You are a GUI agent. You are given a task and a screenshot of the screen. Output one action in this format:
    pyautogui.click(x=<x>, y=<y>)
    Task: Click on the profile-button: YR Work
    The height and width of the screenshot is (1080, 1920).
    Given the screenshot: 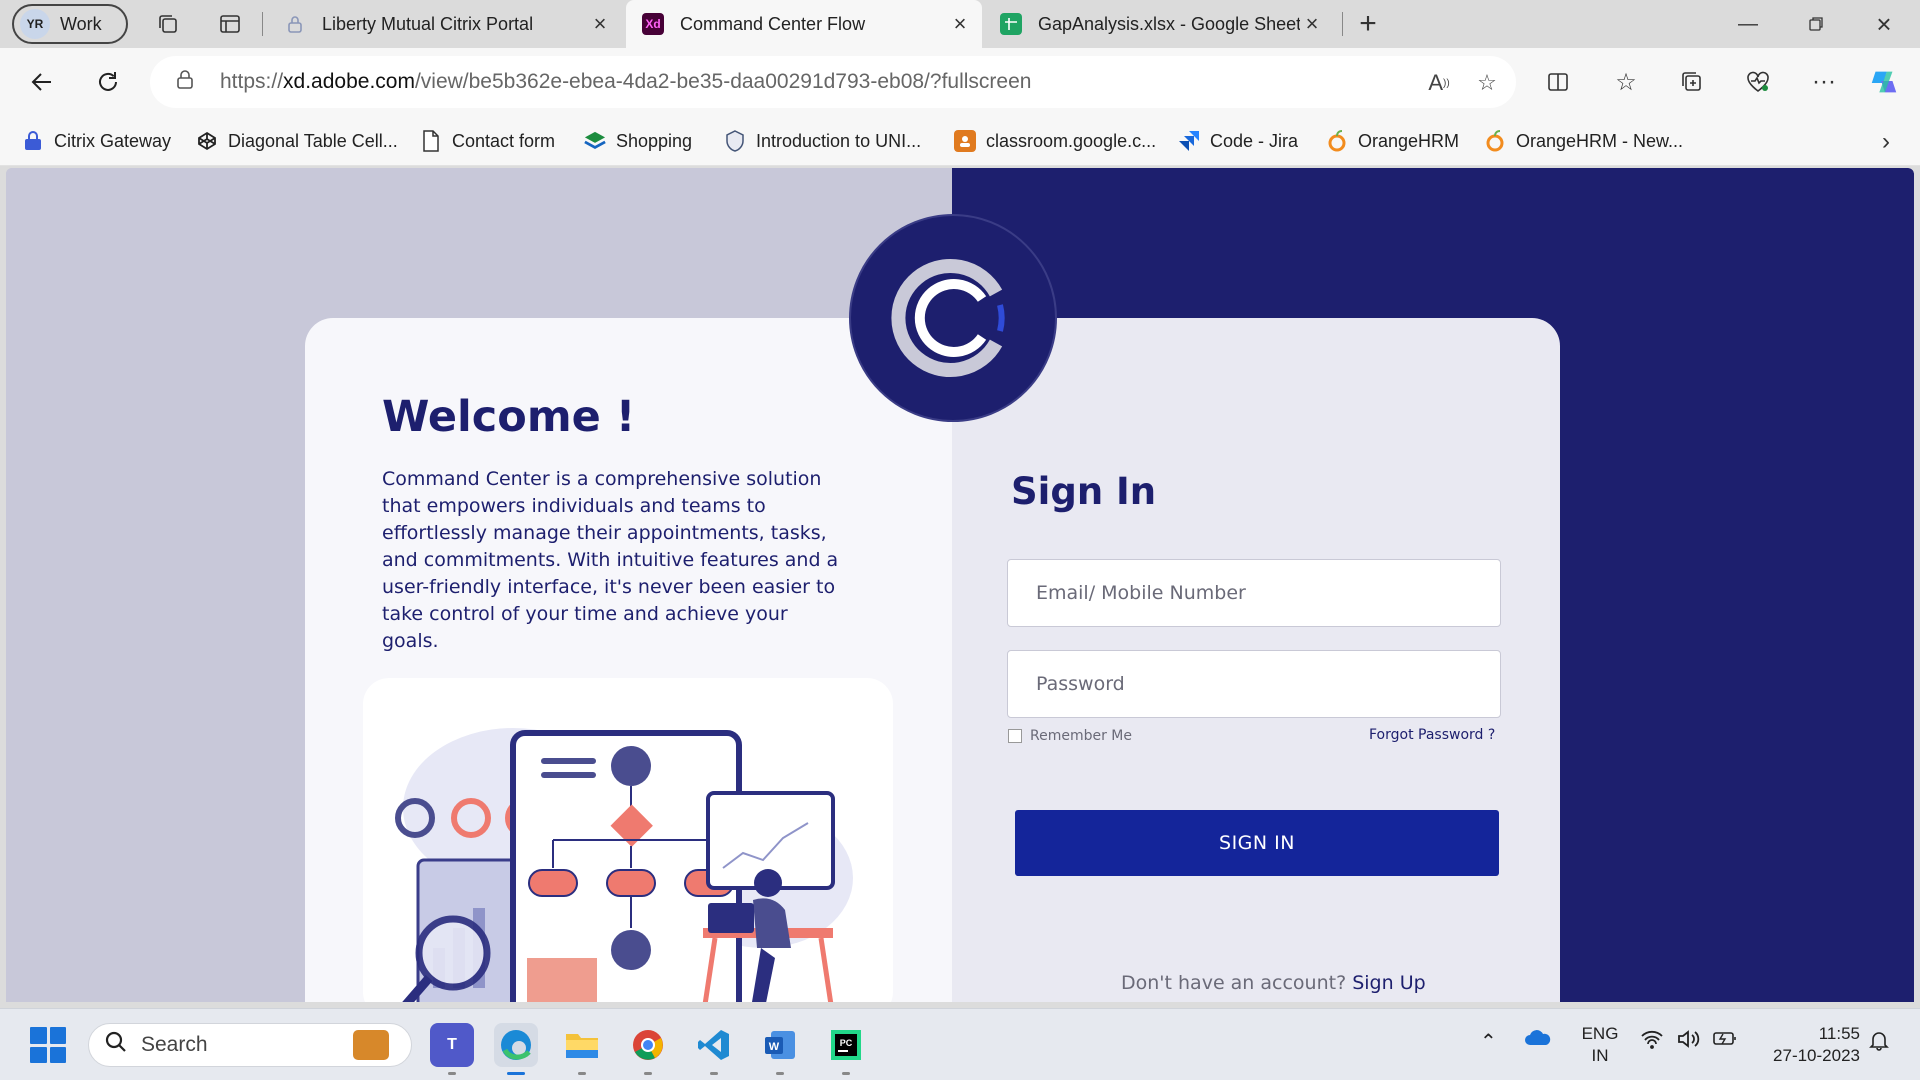 What is the action you would take?
    pyautogui.click(x=70, y=24)
    